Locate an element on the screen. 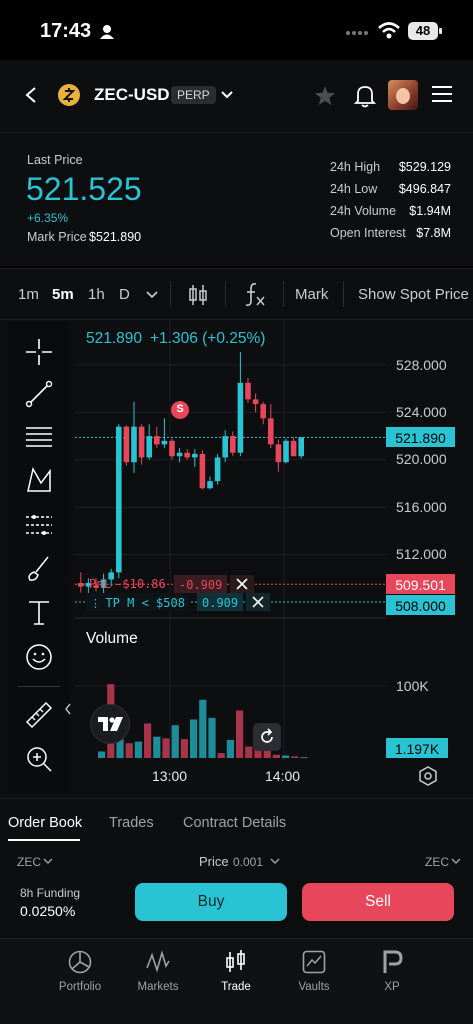 The width and height of the screenshot is (473, 1024). settings-hex-icon is located at coordinates (428, 776).